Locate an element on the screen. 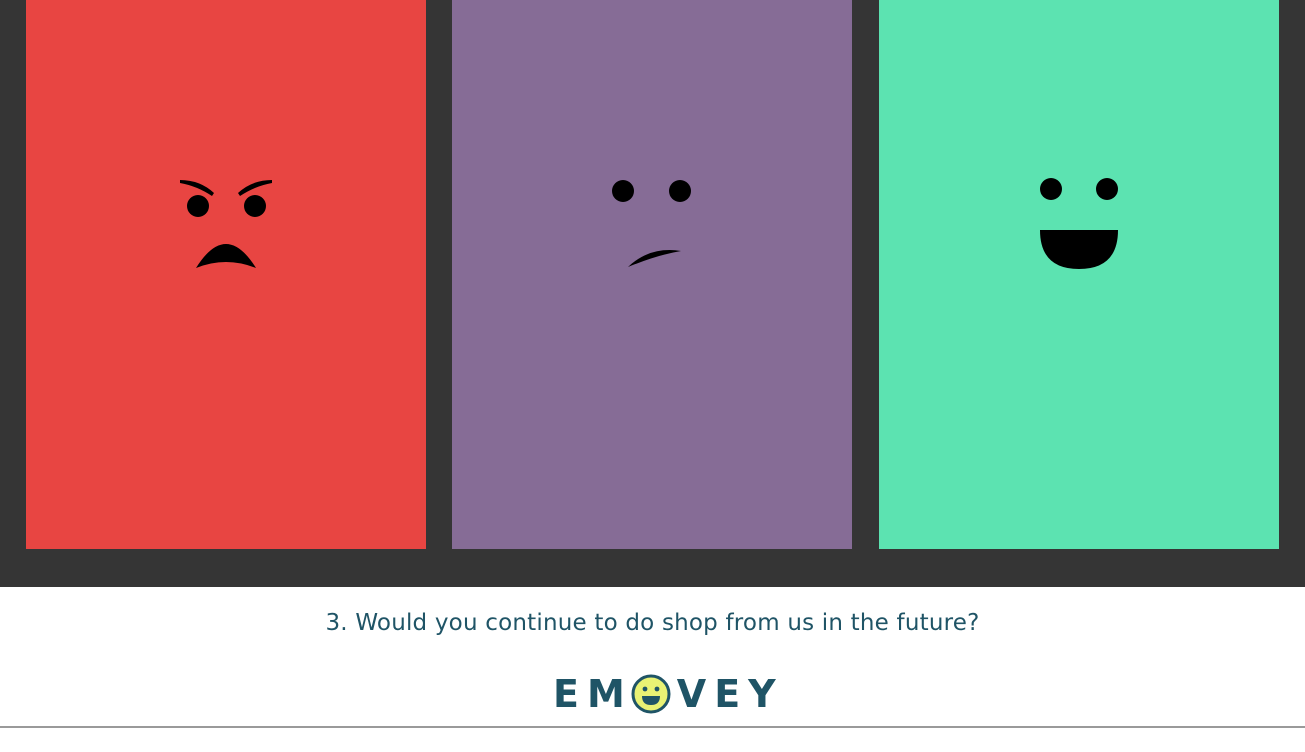  logo-text-left: EM is located at coordinates (593, 694).